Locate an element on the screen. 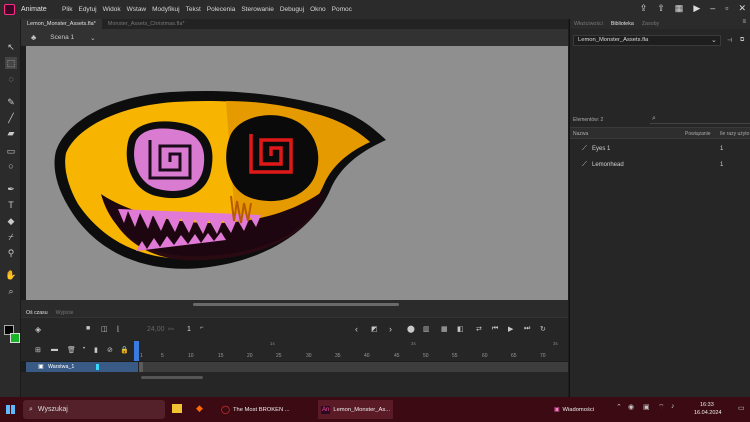  layer-depth-icon: ◫ is located at coordinates (104, 329).